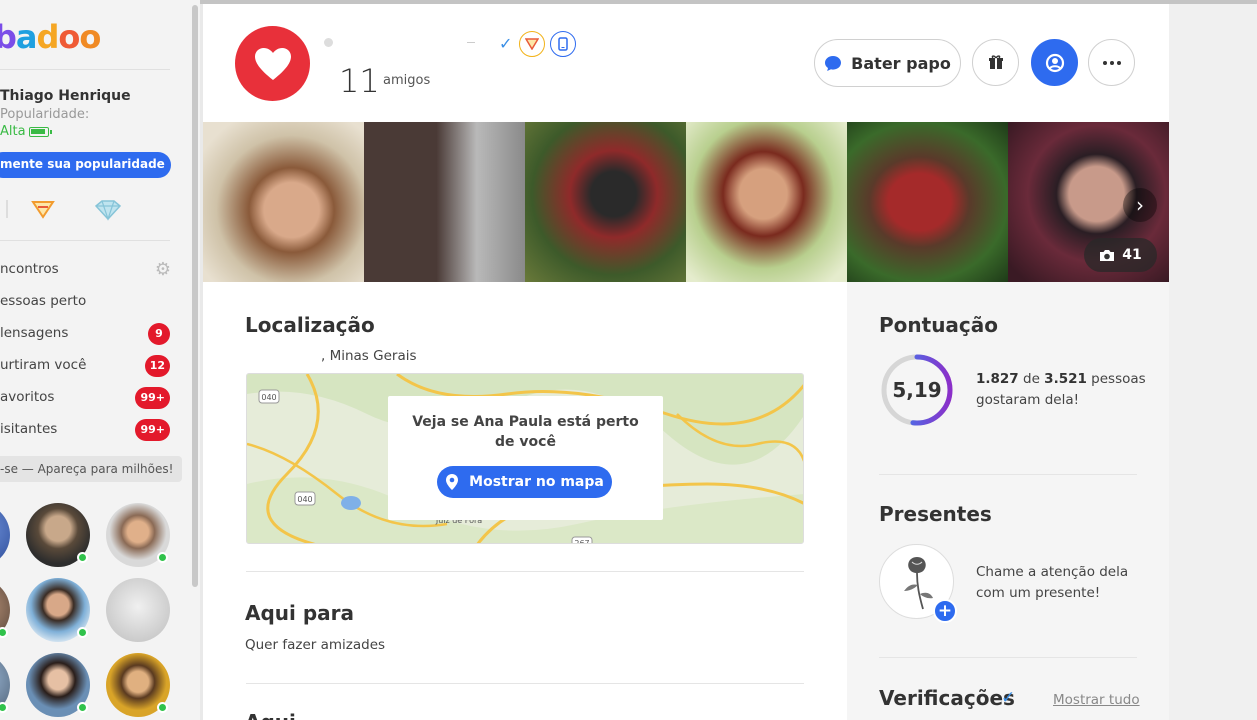 The image size is (1257, 720). Describe the element at coordinates (1052, 582) in the screenshot. I see `gifts-text: Chame a atenção dela com um presente!` at that location.